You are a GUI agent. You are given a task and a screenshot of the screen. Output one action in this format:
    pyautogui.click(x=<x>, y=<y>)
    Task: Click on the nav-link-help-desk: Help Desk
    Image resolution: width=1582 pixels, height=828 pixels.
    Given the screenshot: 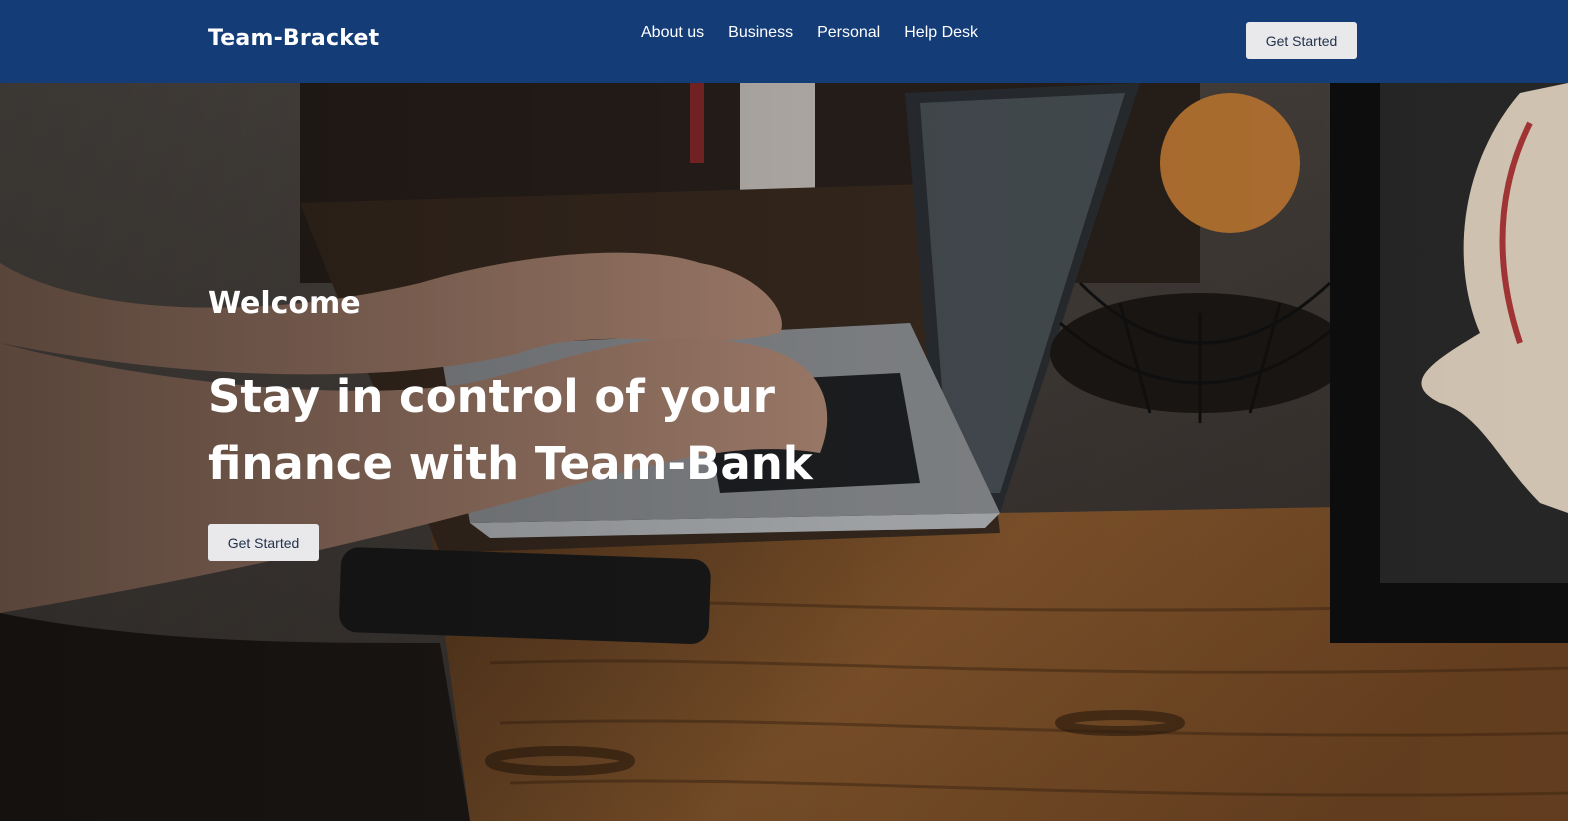 What is the action you would take?
    pyautogui.click(x=941, y=33)
    